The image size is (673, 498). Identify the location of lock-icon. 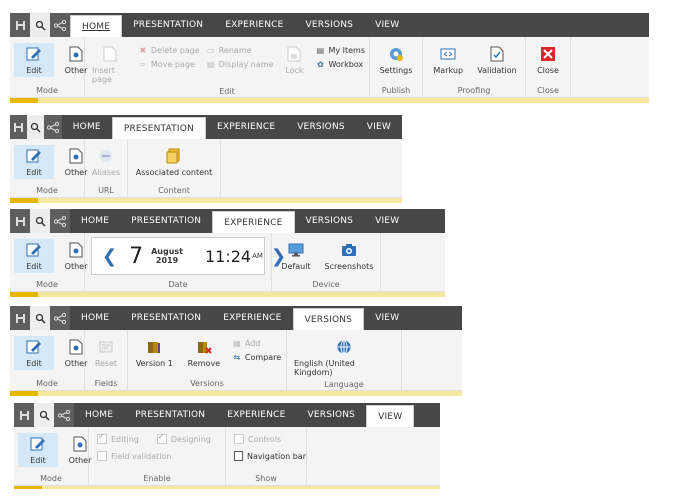
(294, 54).